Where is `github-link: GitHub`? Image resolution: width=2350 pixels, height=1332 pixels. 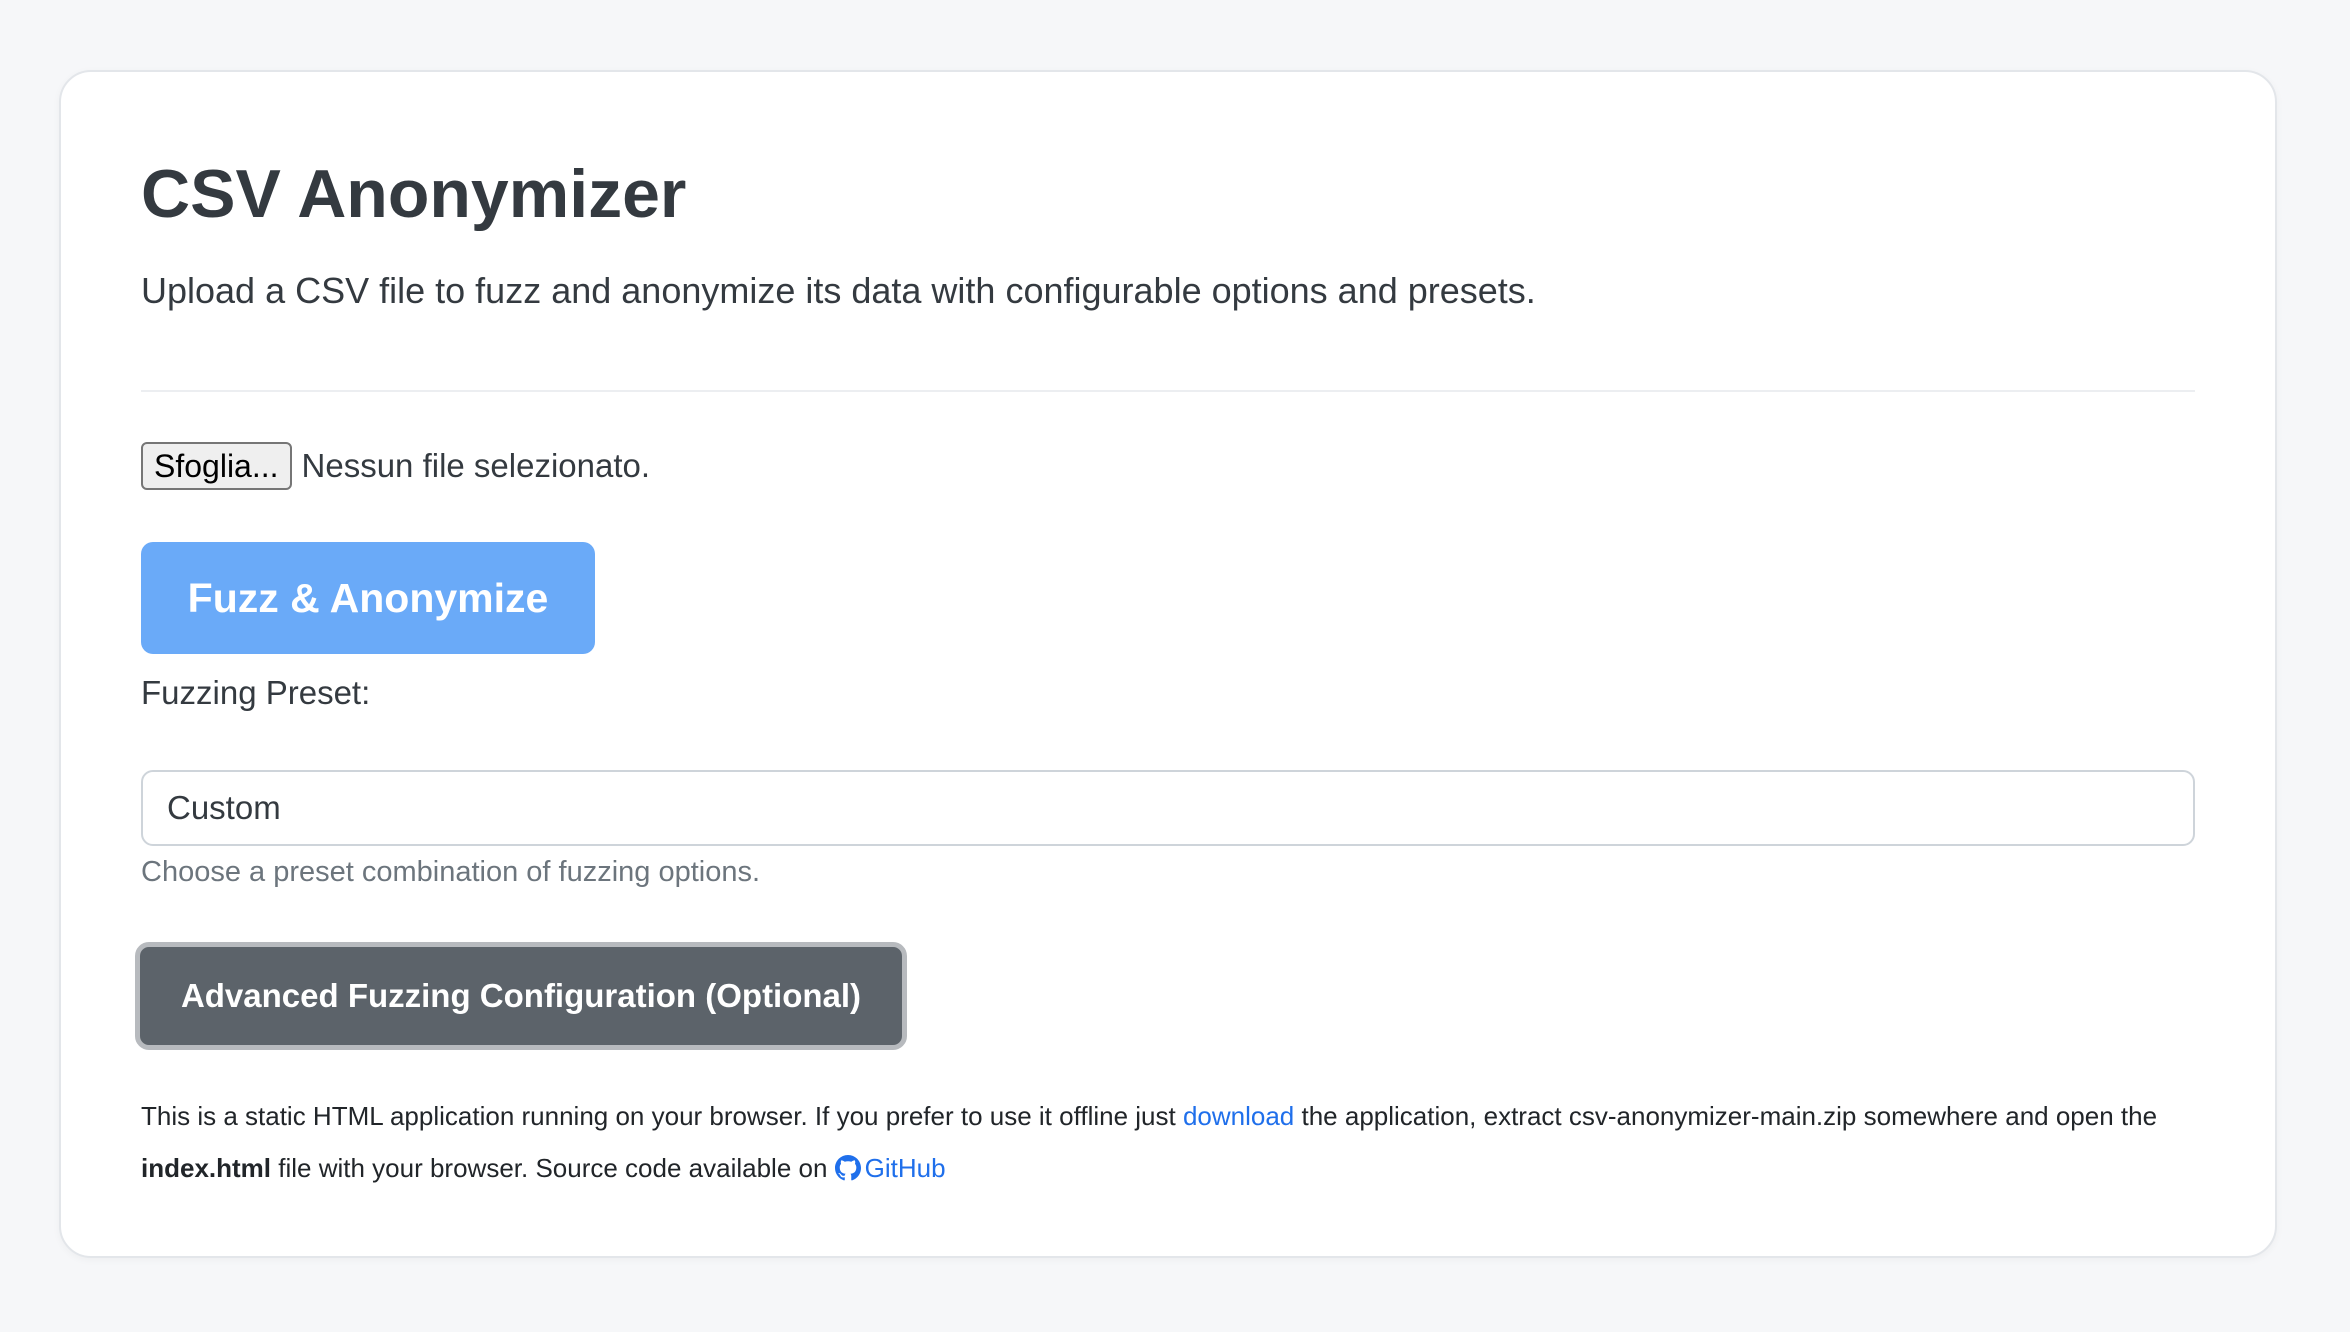
github-link: GitHub is located at coordinates (890, 1168).